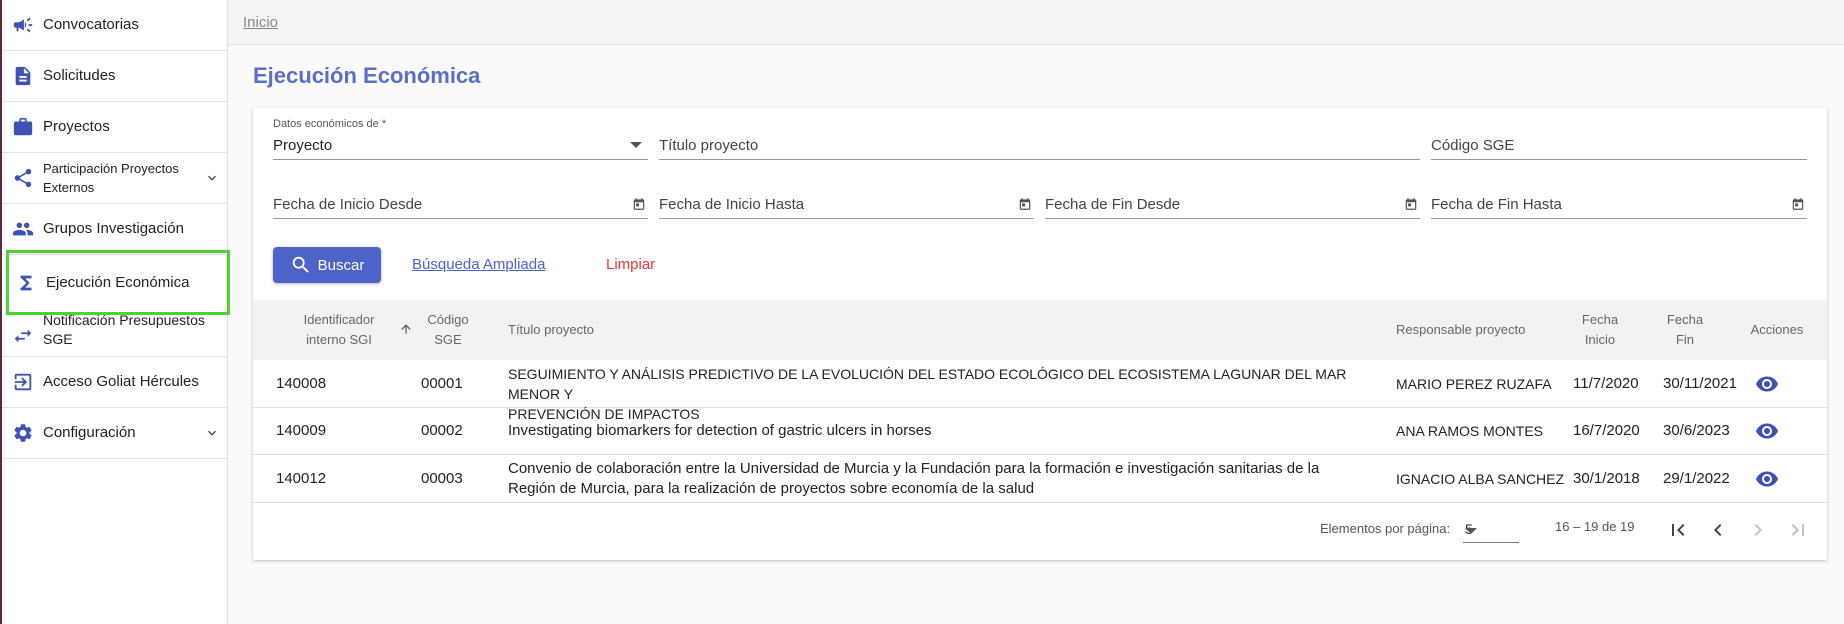  Describe the element at coordinates (551, 330) in the screenshot. I see `header-titulo-proyecto: Título proyecto` at that location.